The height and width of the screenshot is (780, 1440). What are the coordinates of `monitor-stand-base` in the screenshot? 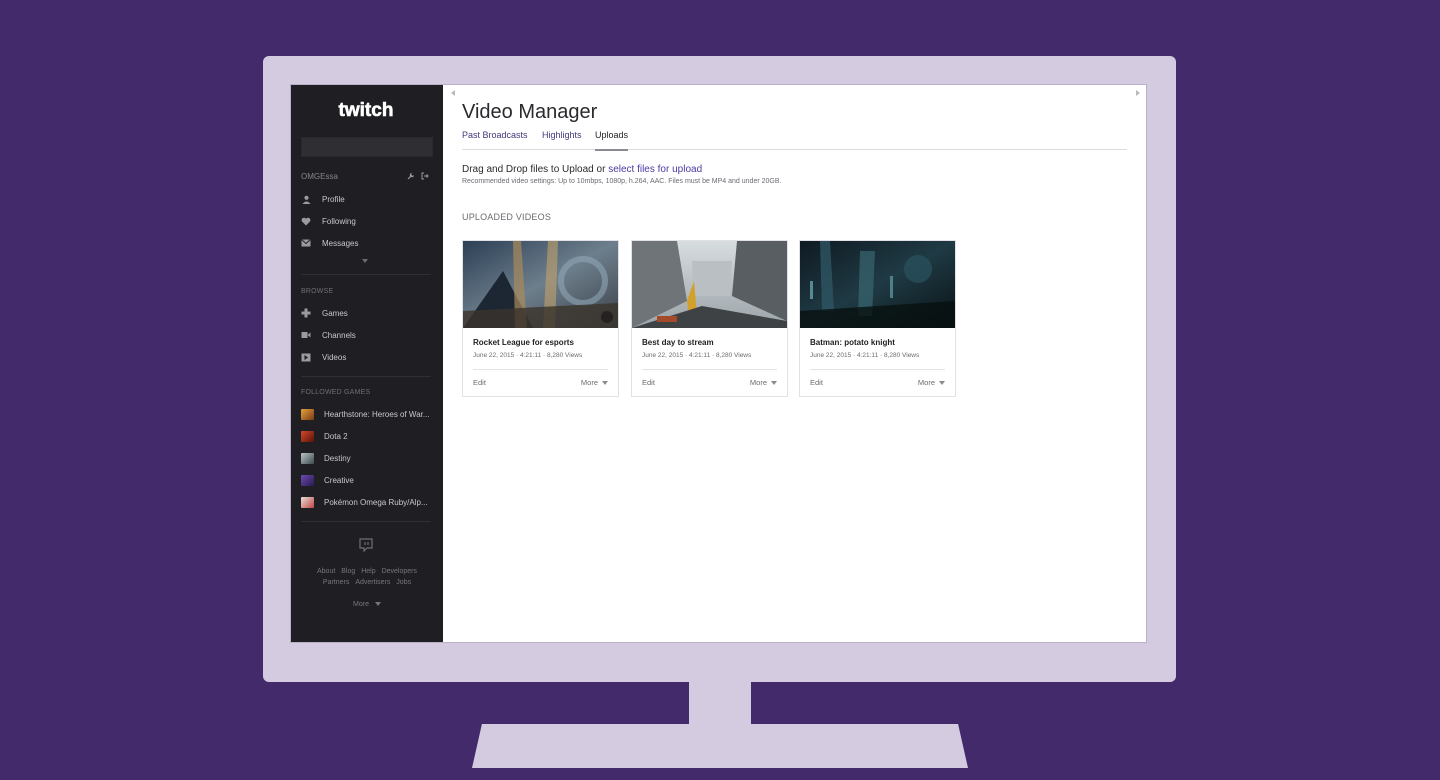 It's located at (720, 746).